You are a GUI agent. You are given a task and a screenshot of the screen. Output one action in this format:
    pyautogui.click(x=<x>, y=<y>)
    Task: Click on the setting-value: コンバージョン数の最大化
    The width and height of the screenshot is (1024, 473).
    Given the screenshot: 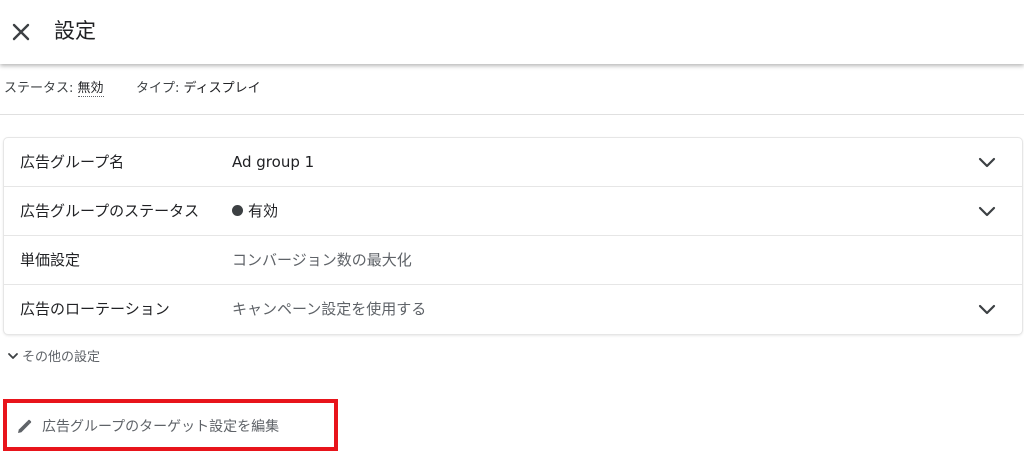 What is the action you would take?
    pyautogui.click(x=322, y=260)
    